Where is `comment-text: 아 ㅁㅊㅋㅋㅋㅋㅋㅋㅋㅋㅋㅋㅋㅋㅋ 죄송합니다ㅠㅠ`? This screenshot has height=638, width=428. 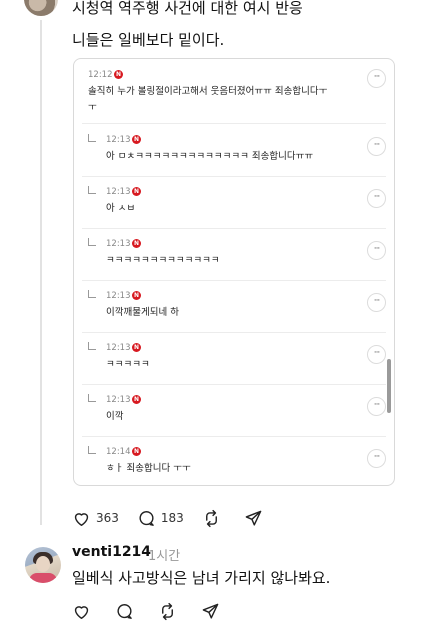 comment-text: 아 ㅁㅊㅋㅋㅋㅋㅋㅋㅋㅋㅋㅋㅋㅋㅋ 죄송합니다ㅠㅠ is located at coordinates (210, 156).